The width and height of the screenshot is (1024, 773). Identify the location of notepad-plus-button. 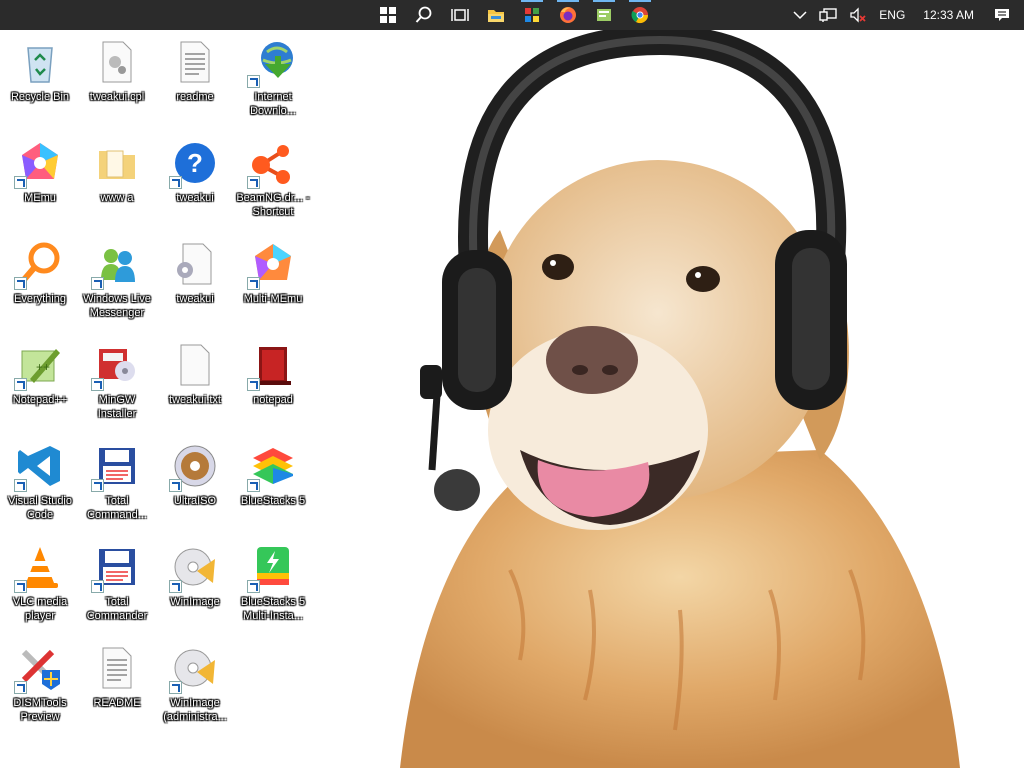
(604, 15).